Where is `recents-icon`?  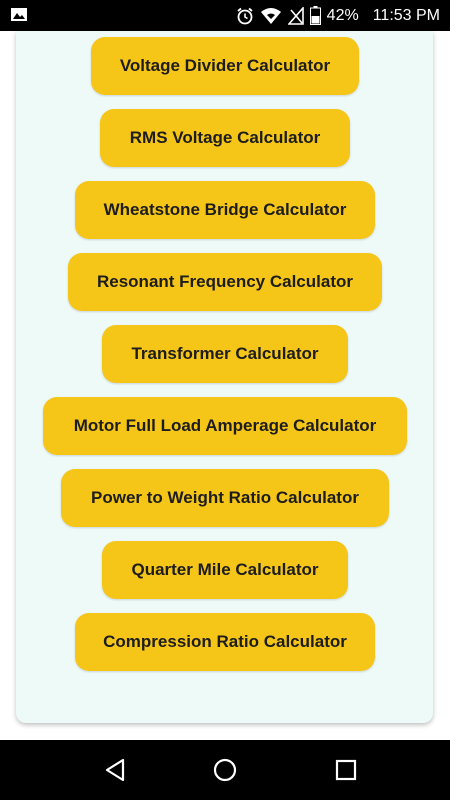
recents-icon is located at coordinates (346, 770).